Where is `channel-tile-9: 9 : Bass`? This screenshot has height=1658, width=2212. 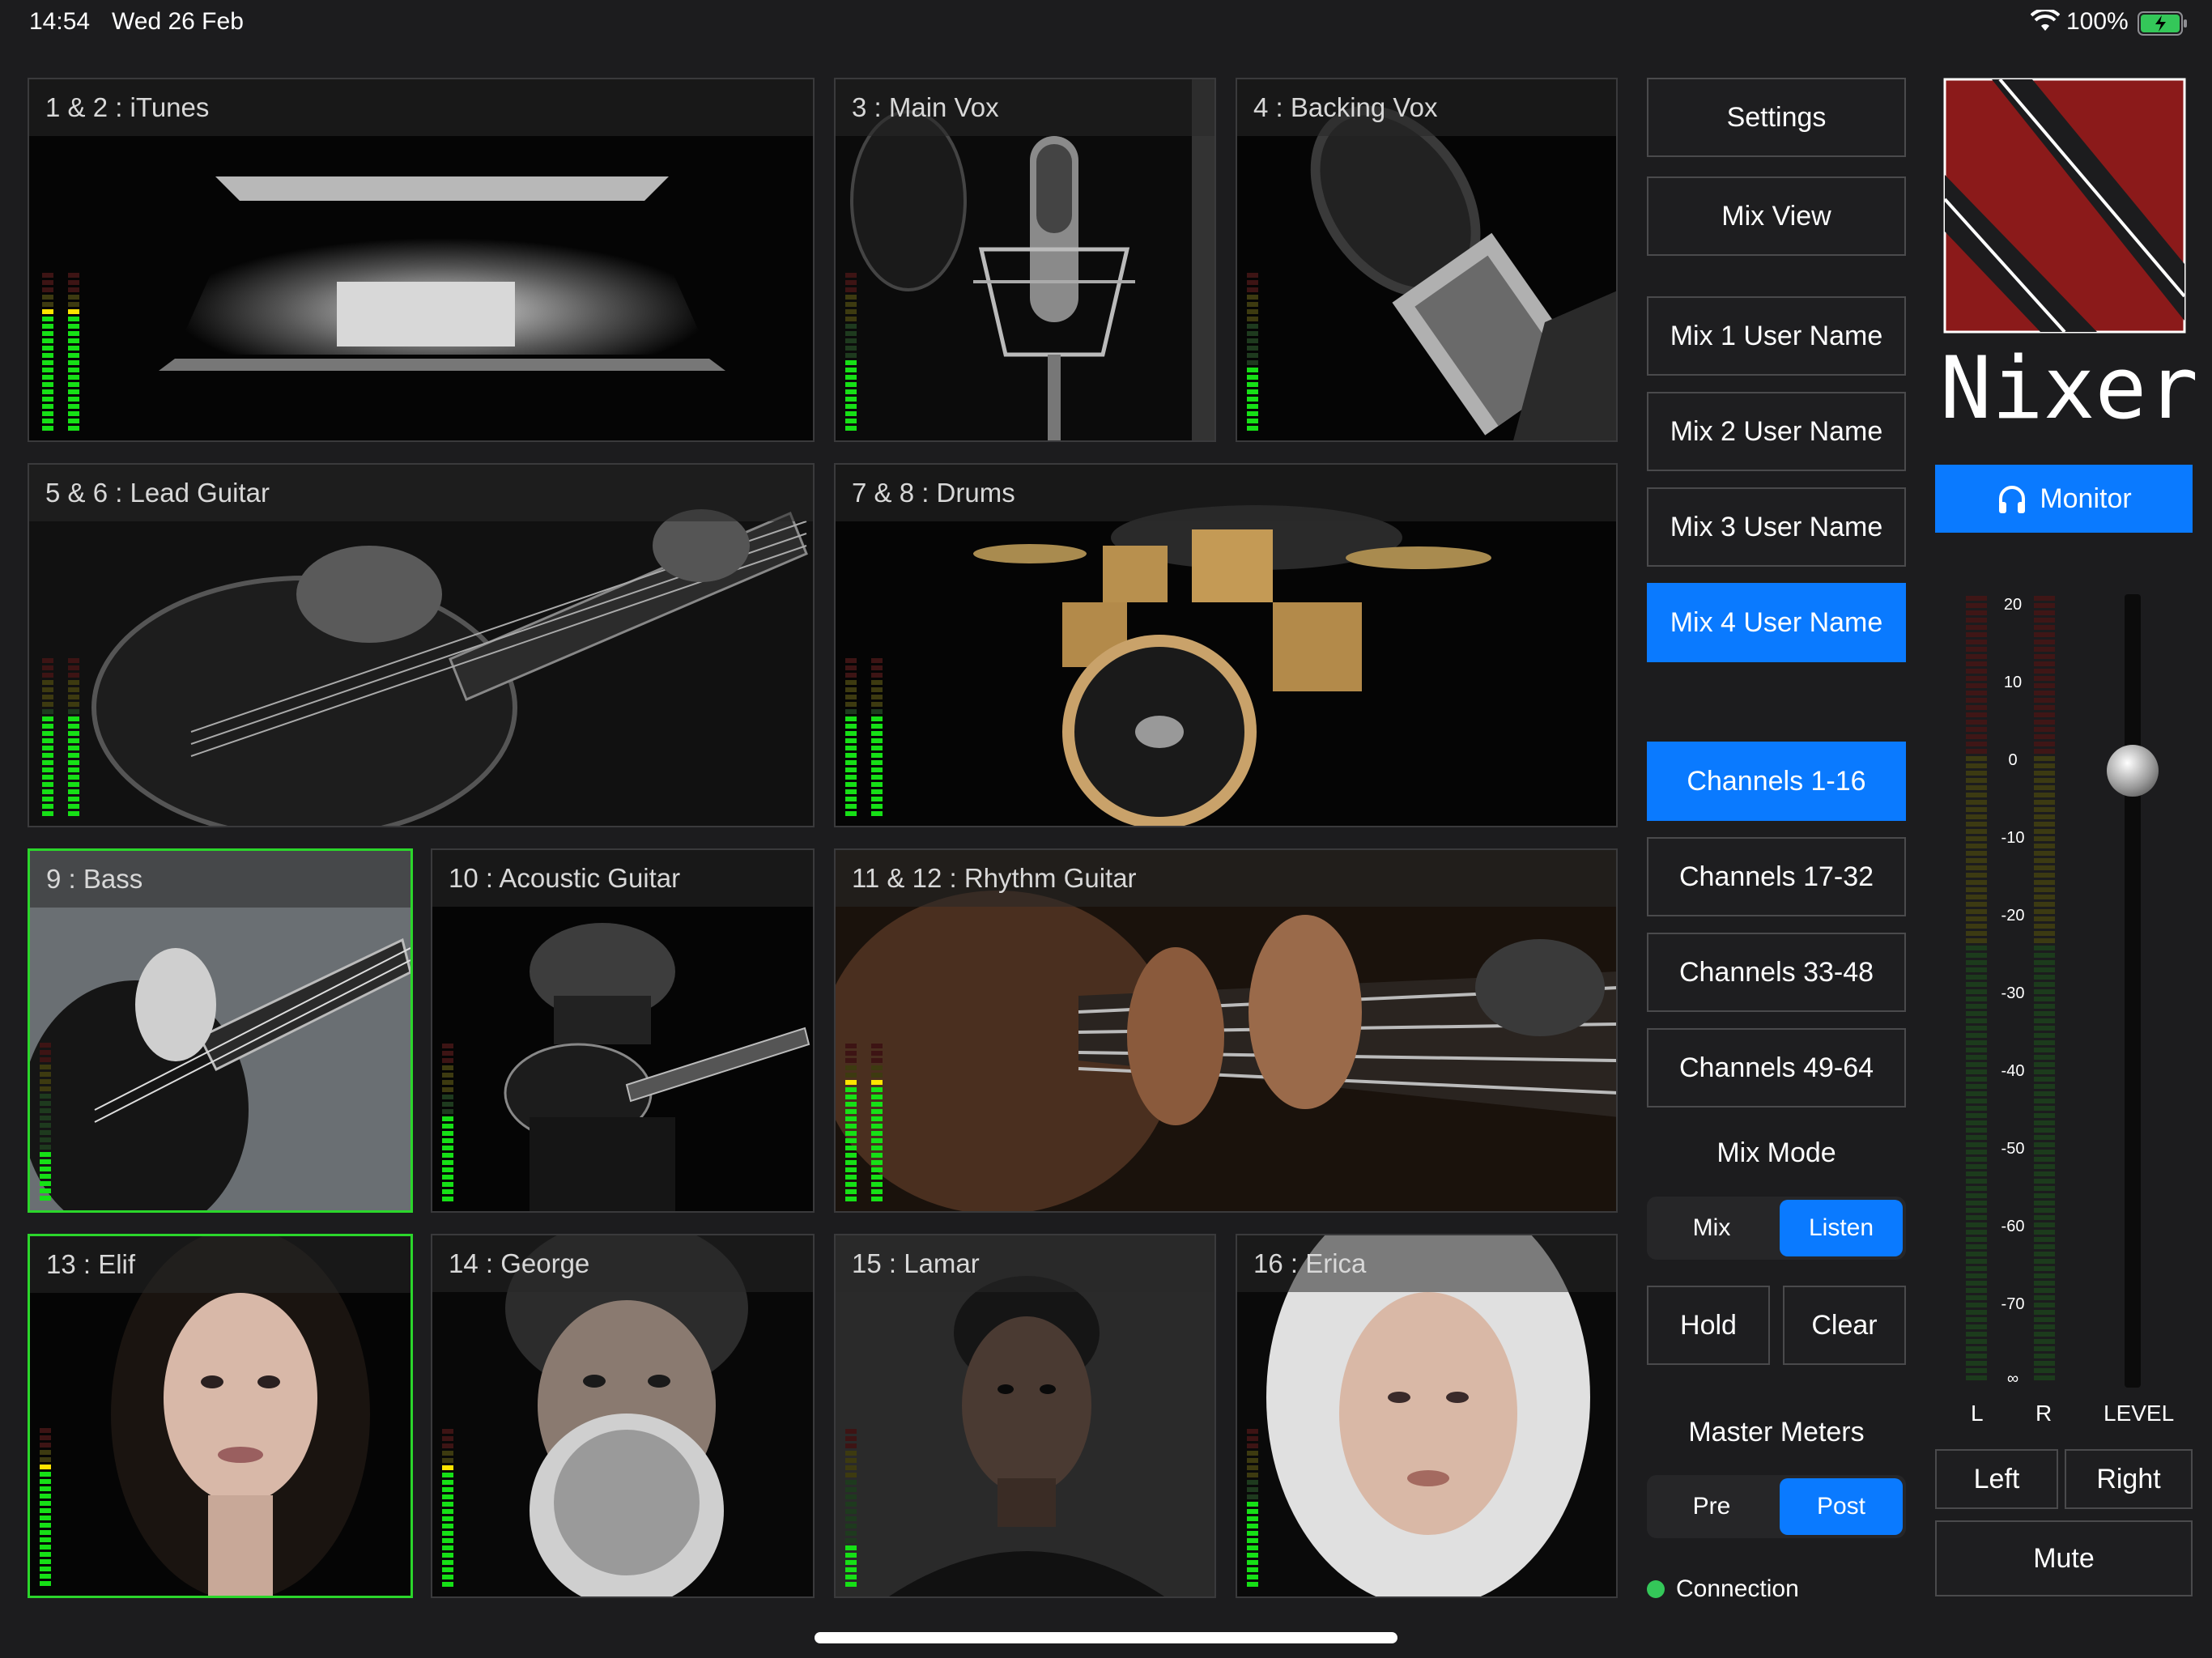 channel-tile-9: 9 : Bass is located at coordinates (221, 1030).